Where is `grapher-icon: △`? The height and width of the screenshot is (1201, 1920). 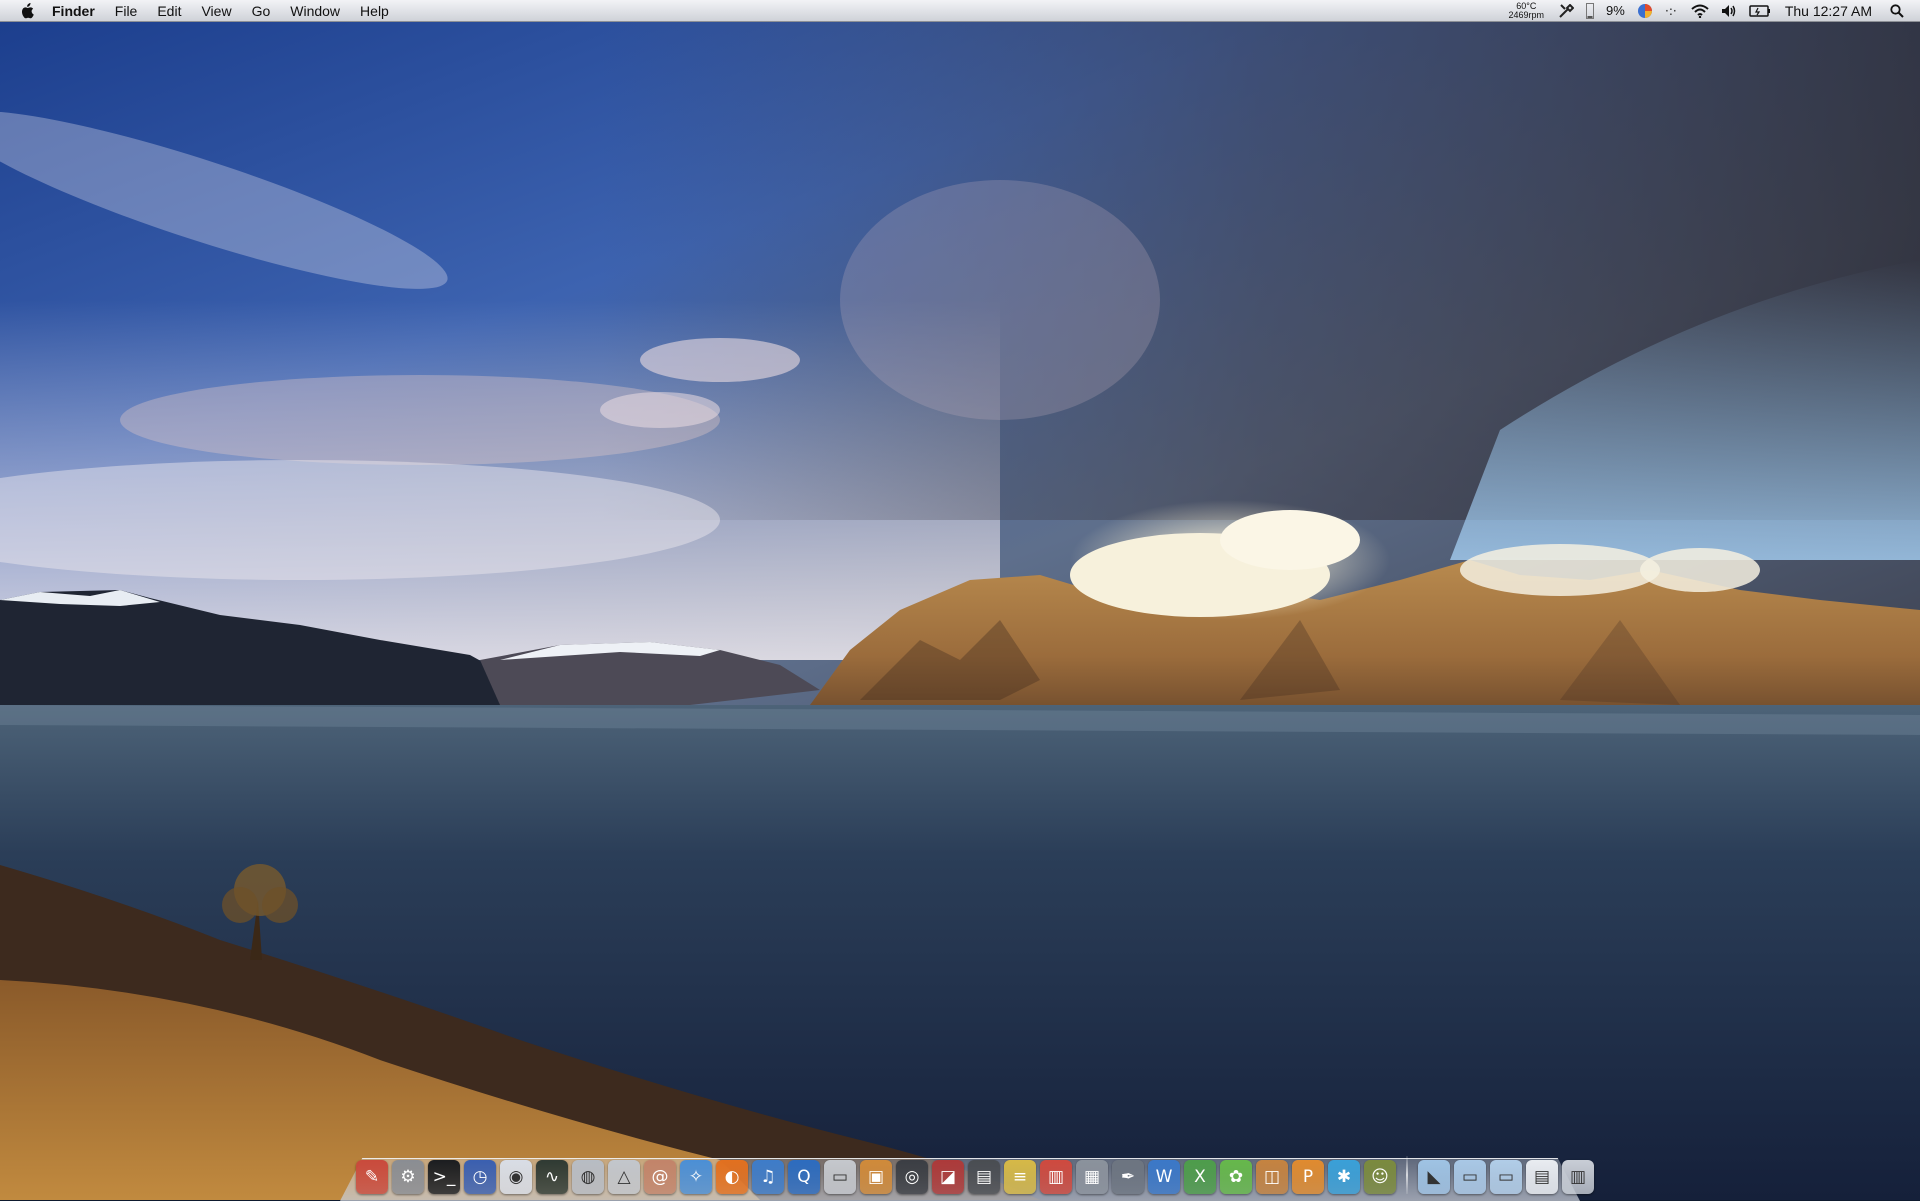
grapher-icon: △ is located at coordinates (624, 1177).